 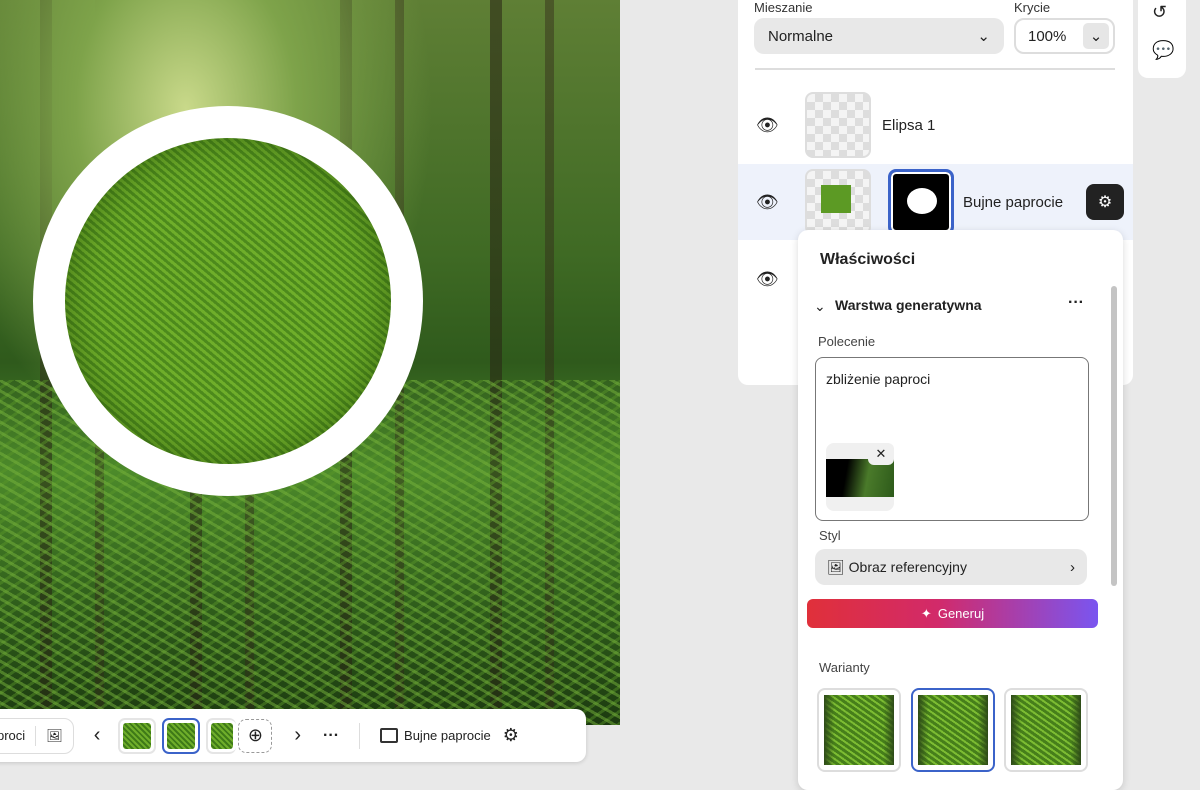 I want to click on prev-variant-button: ‹, so click(x=97, y=735).